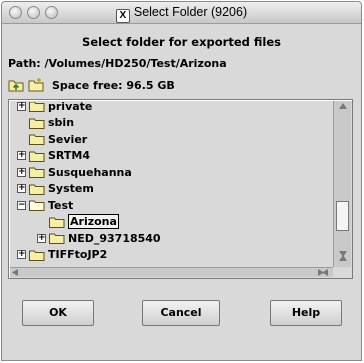 The image size is (364, 363). Describe the element at coordinates (21, 205) in the screenshot. I see `collapse-toggle-icon: −` at that location.